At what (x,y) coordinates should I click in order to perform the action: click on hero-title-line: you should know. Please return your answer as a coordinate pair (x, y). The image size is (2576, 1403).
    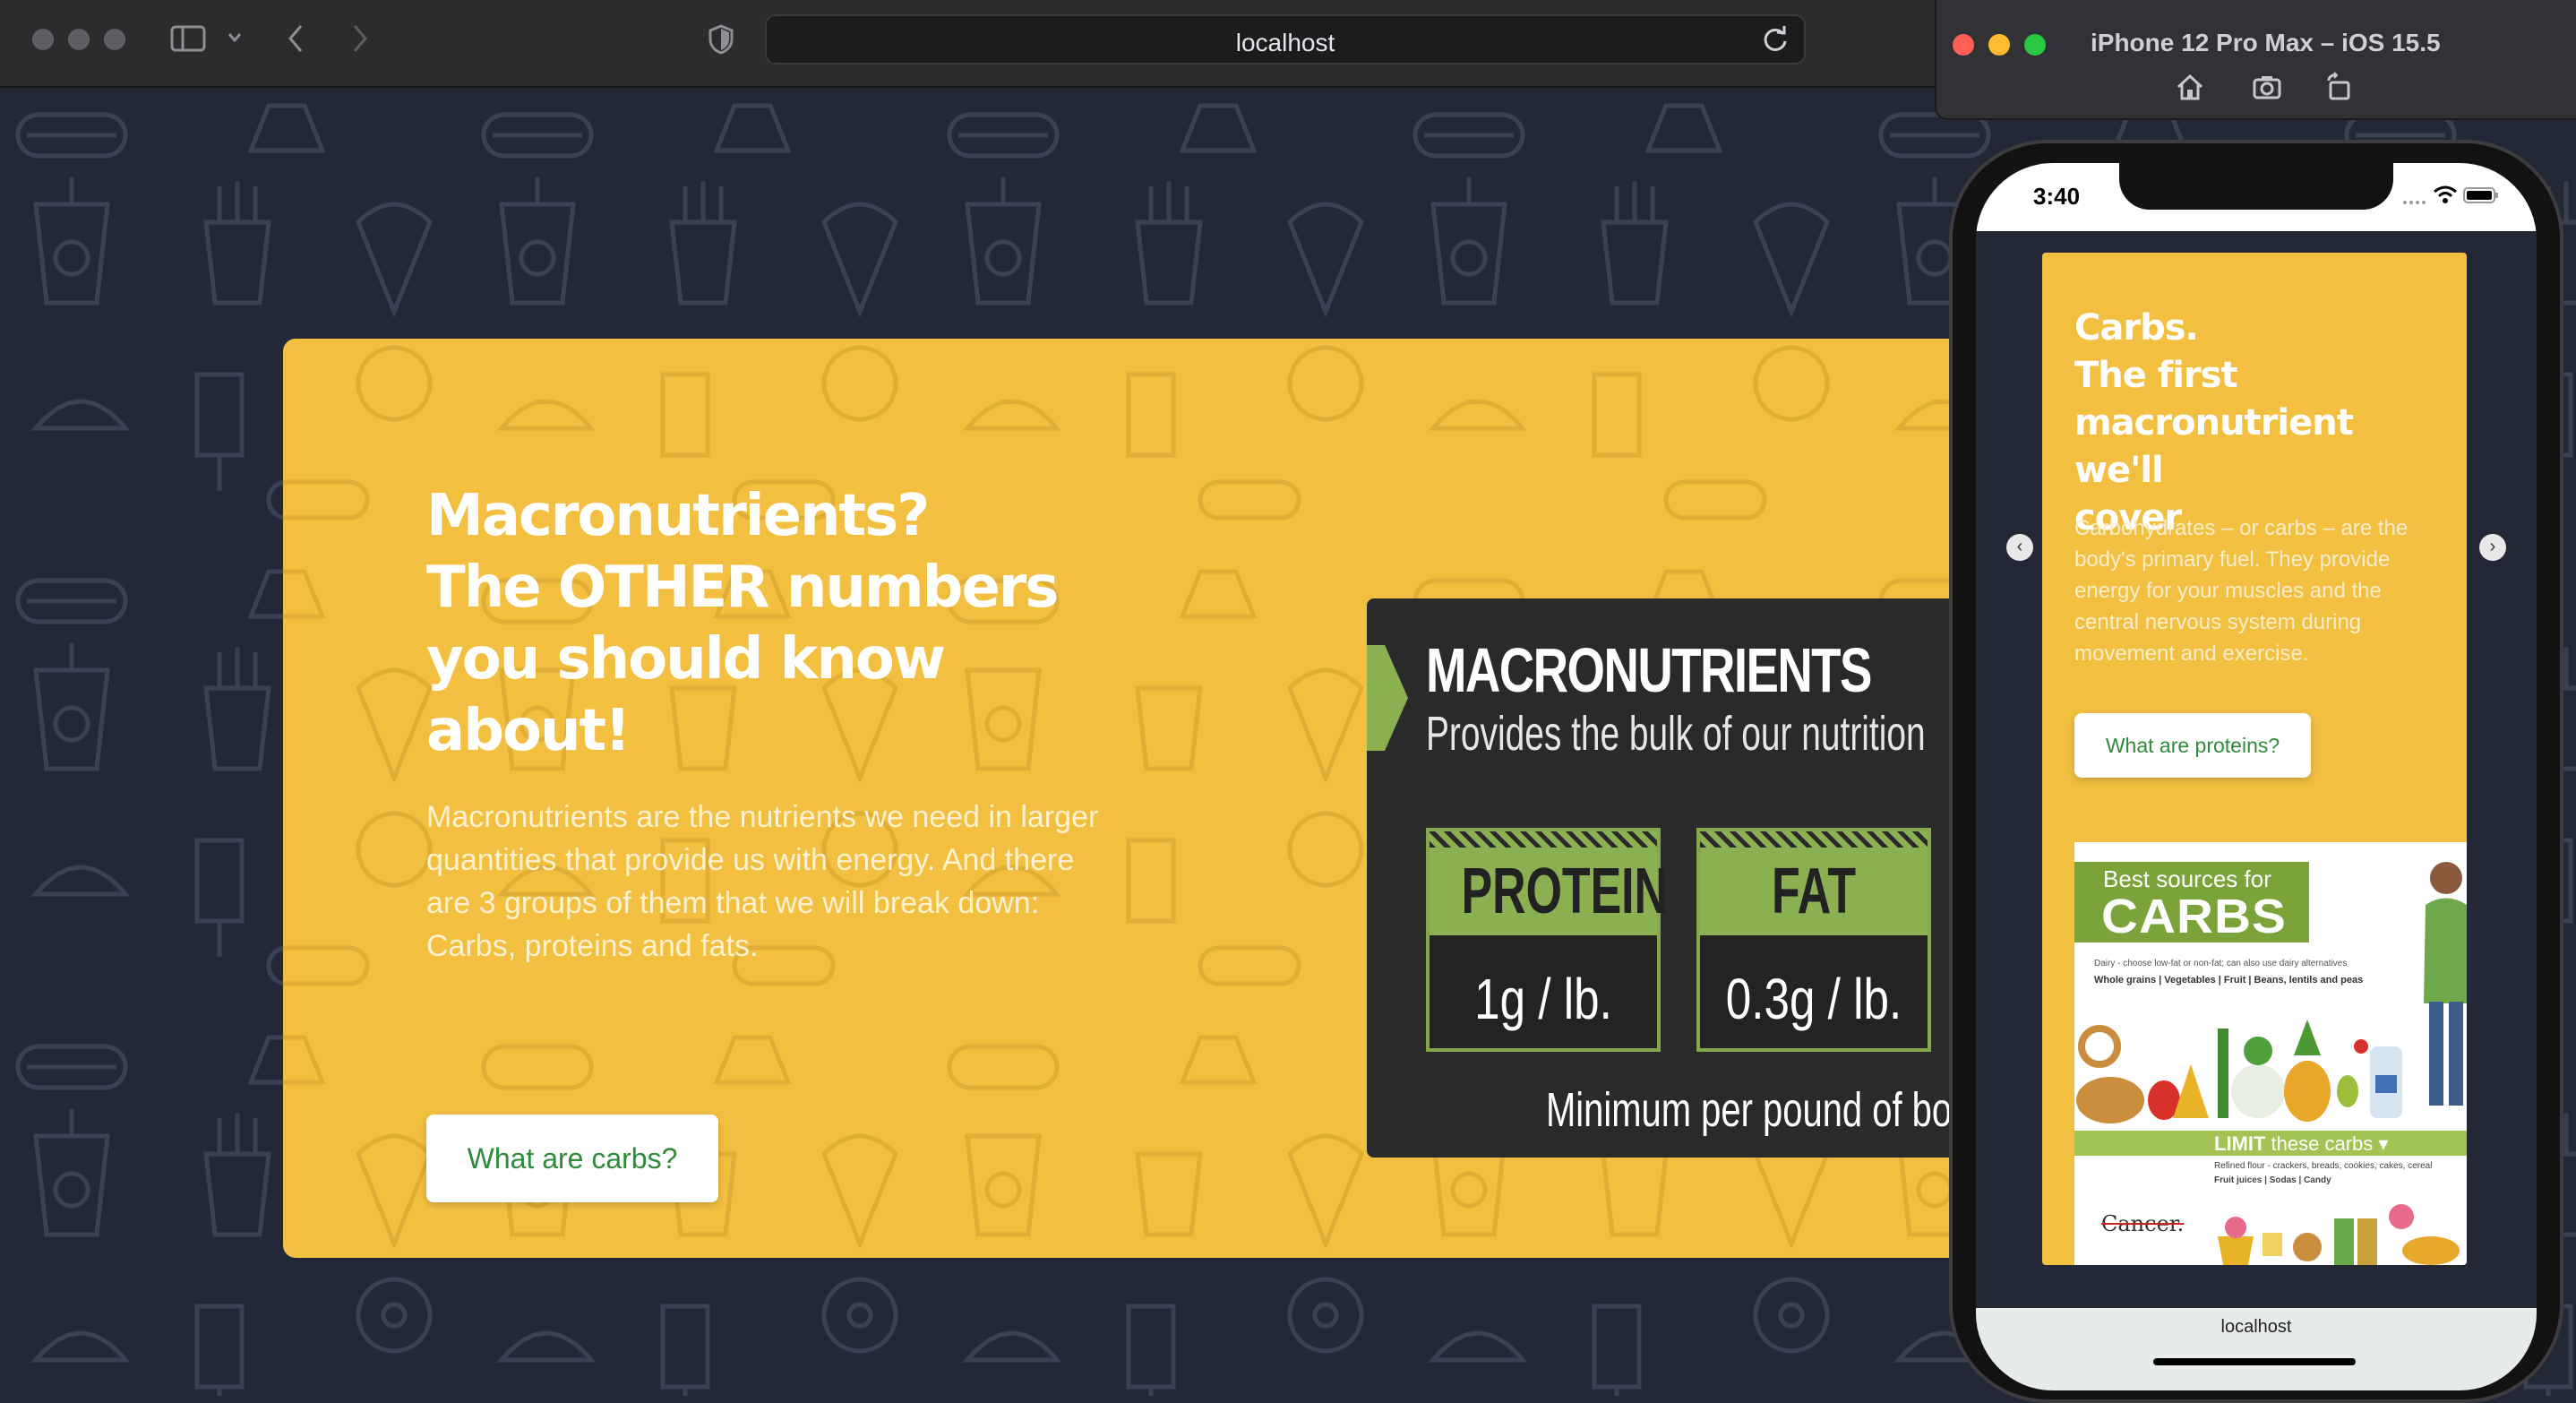
    Looking at the image, I should click on (686, 659).